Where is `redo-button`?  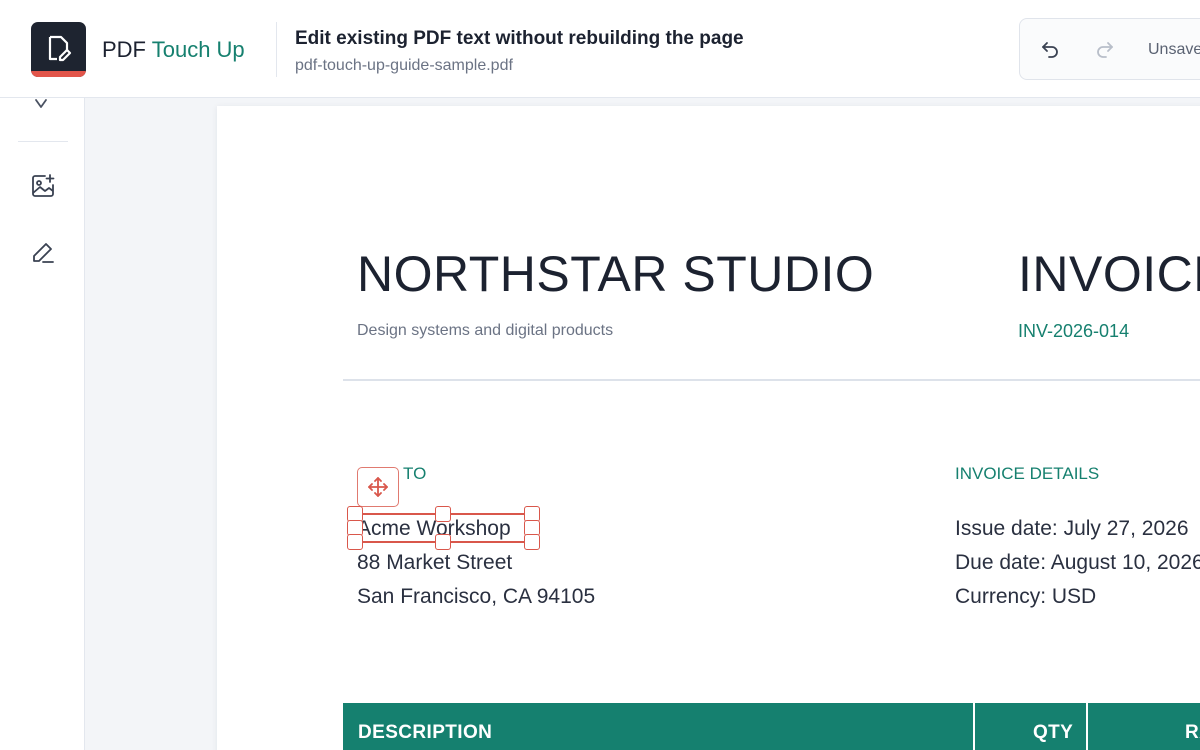
redo-button is located at coordinates (1105, 49).